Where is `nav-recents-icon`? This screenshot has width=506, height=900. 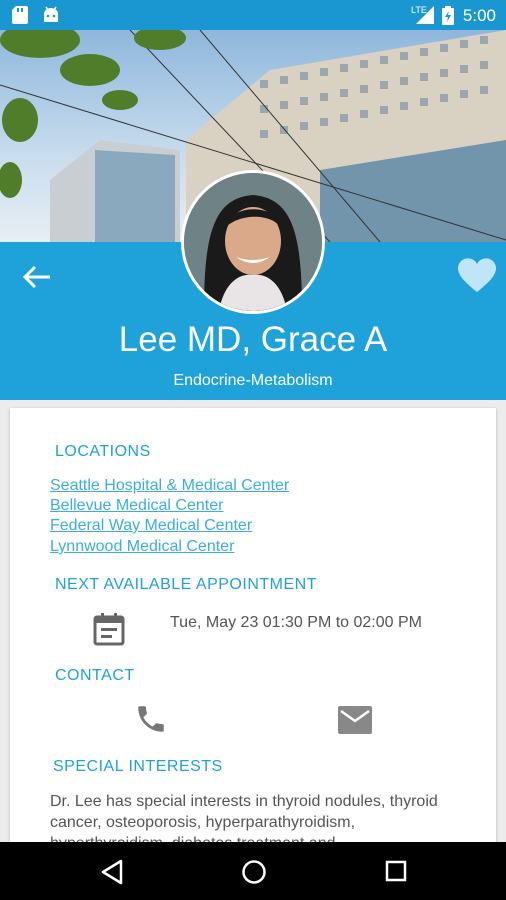 nav-recents-icon is located at coordinates (396, 871).